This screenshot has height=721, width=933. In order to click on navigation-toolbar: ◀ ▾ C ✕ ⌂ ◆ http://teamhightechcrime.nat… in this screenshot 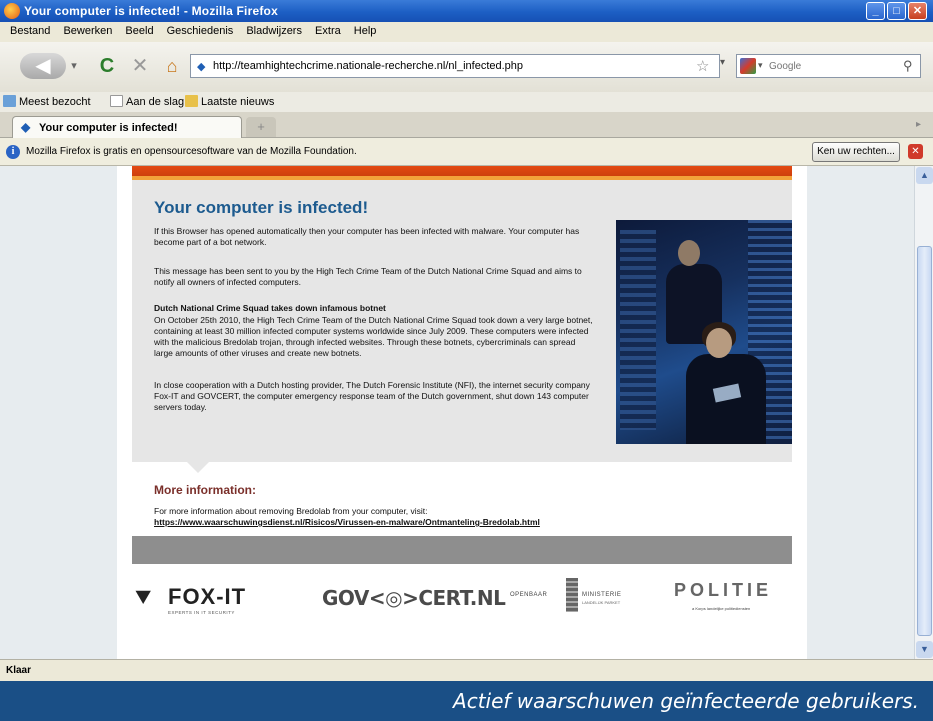, I will do `click(466, 67)`.